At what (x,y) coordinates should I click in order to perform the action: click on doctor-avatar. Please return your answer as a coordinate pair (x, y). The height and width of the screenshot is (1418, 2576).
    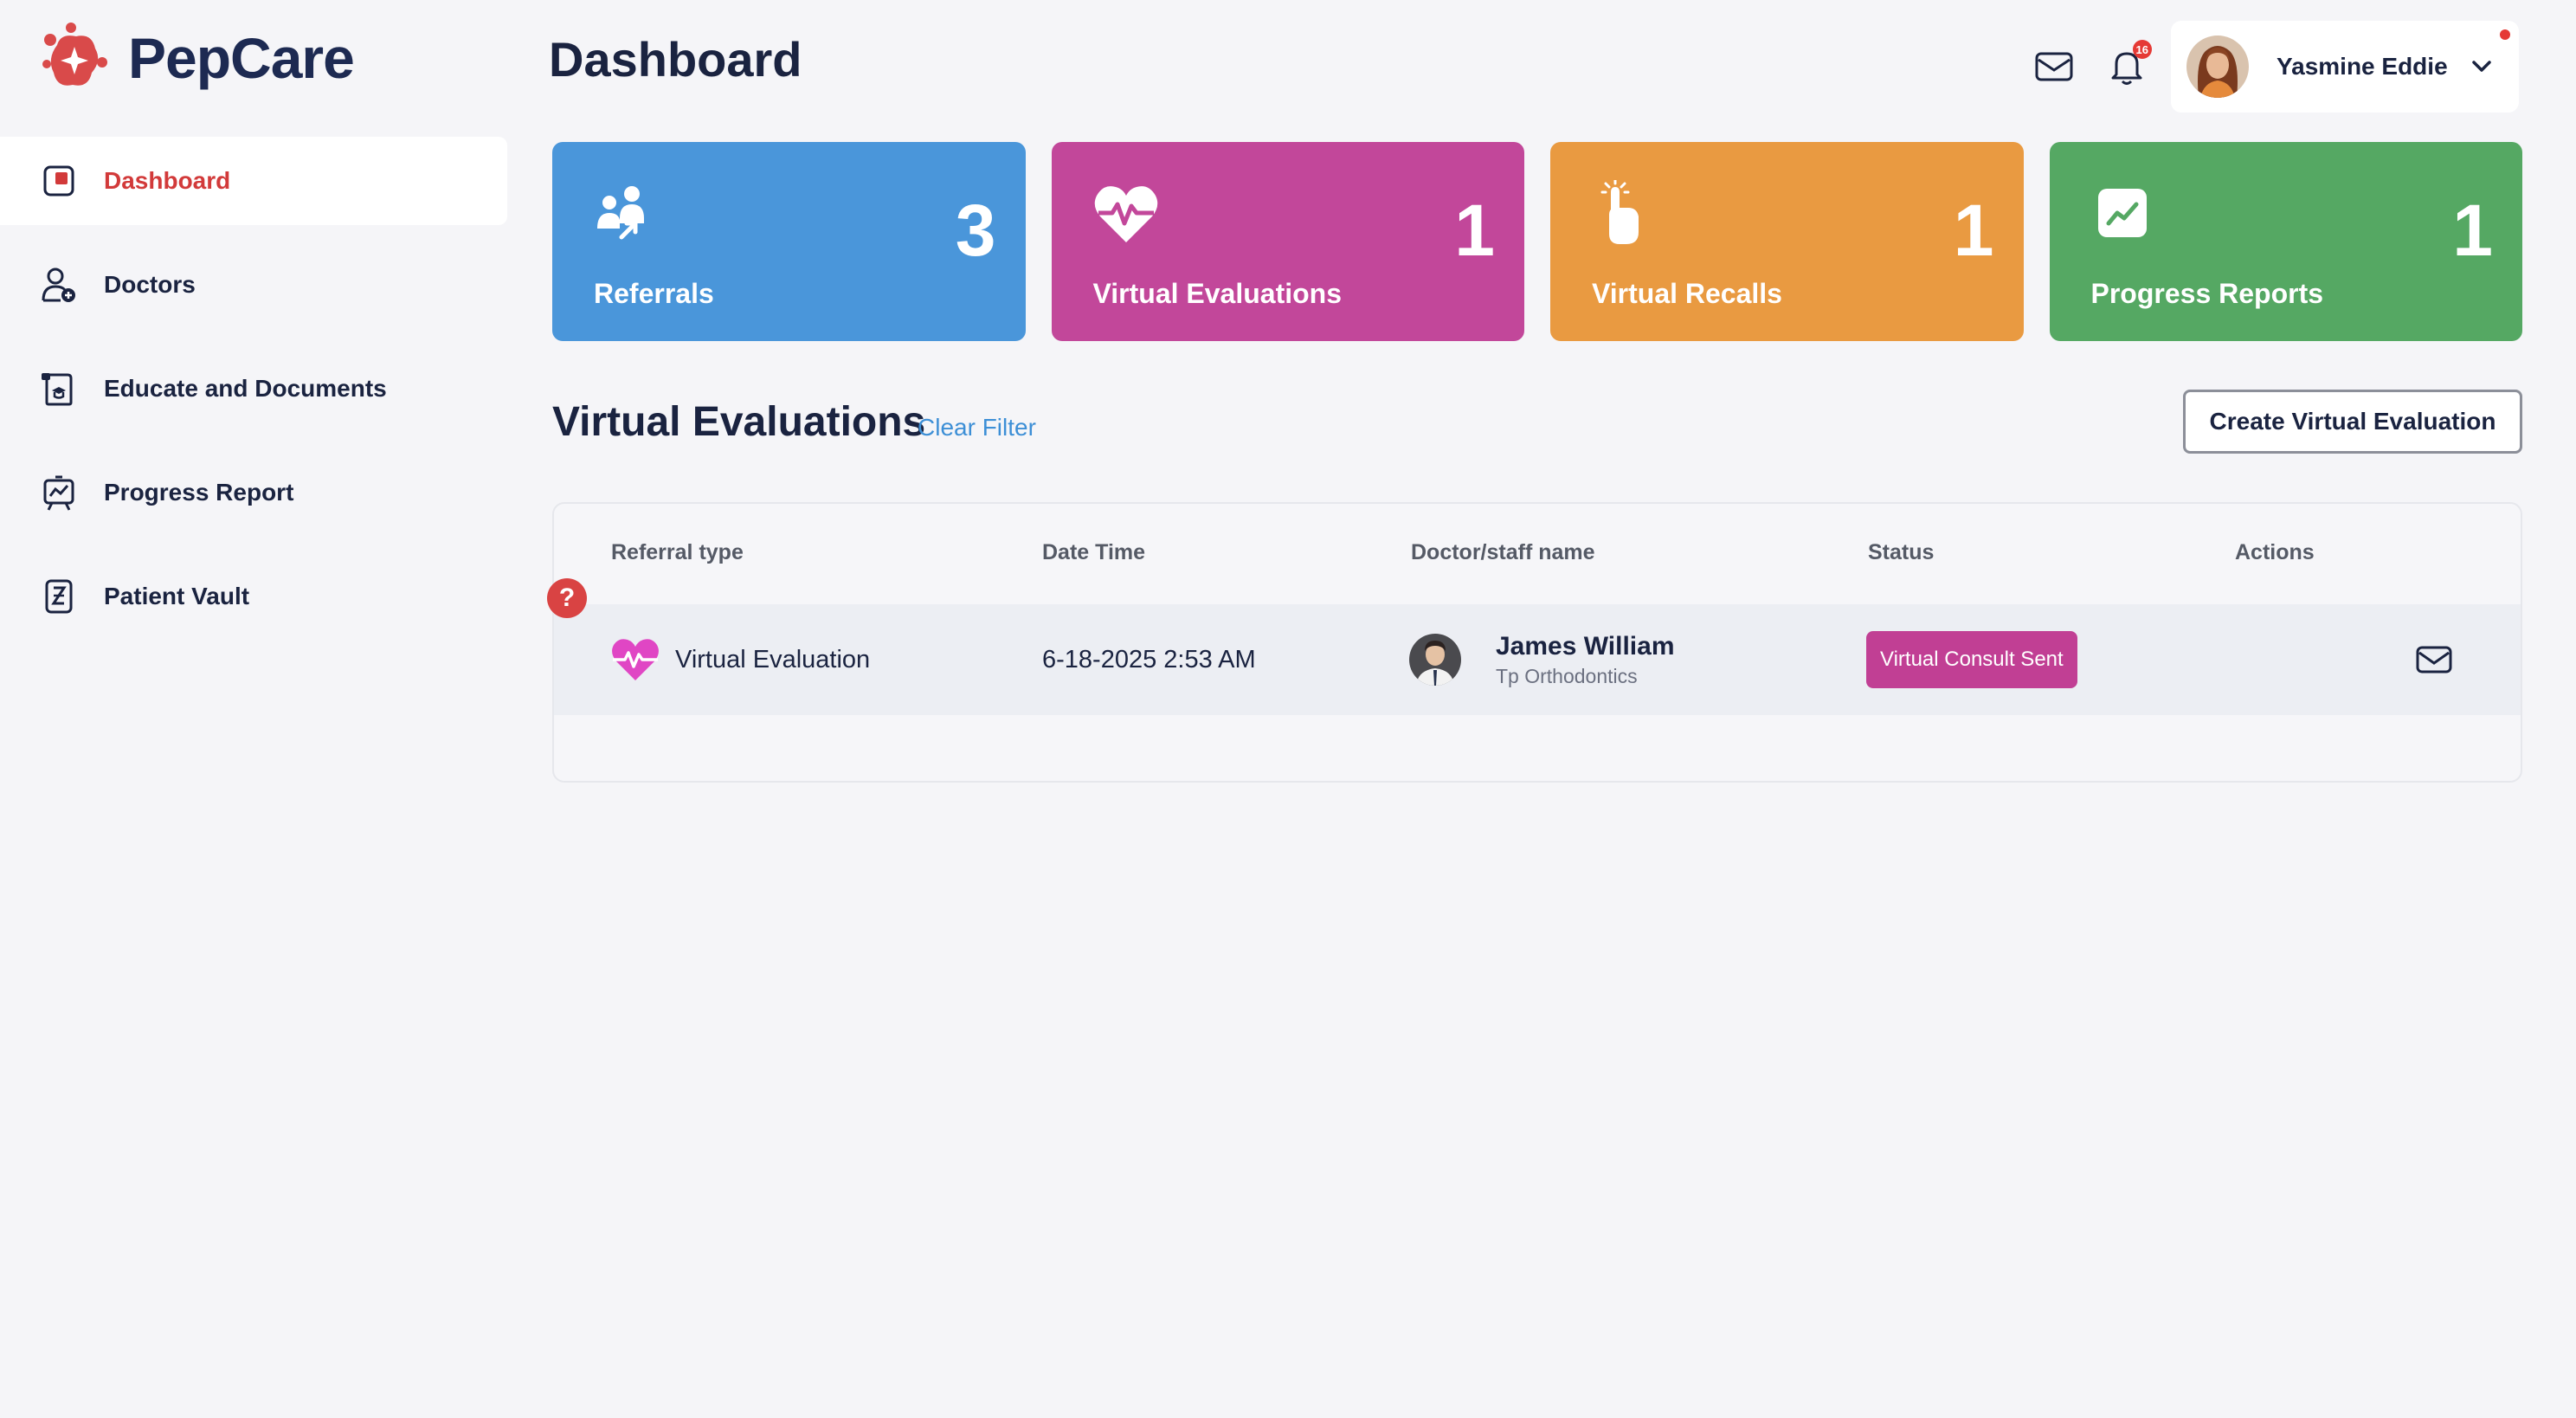
    Looking at the image, I should click on (1435, 660).